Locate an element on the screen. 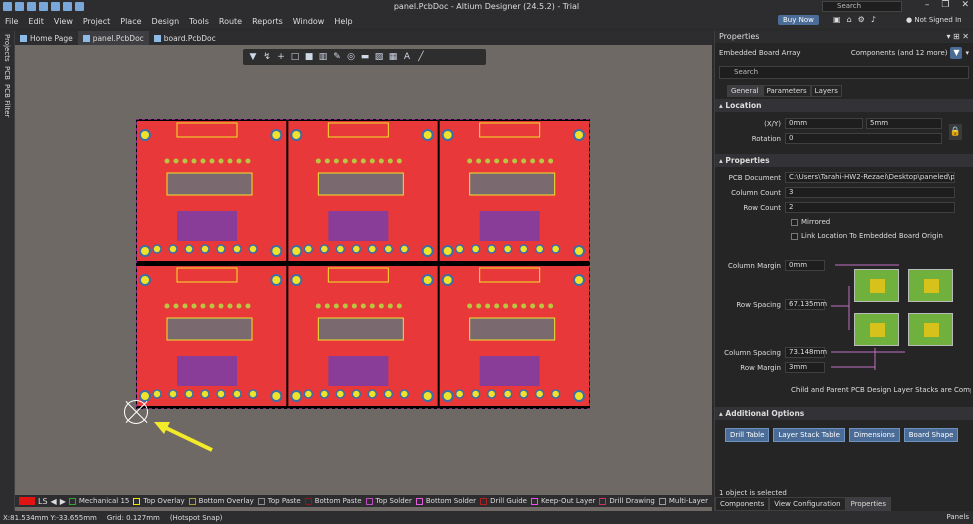  tab-general: General is located at coordinates (745, 91).